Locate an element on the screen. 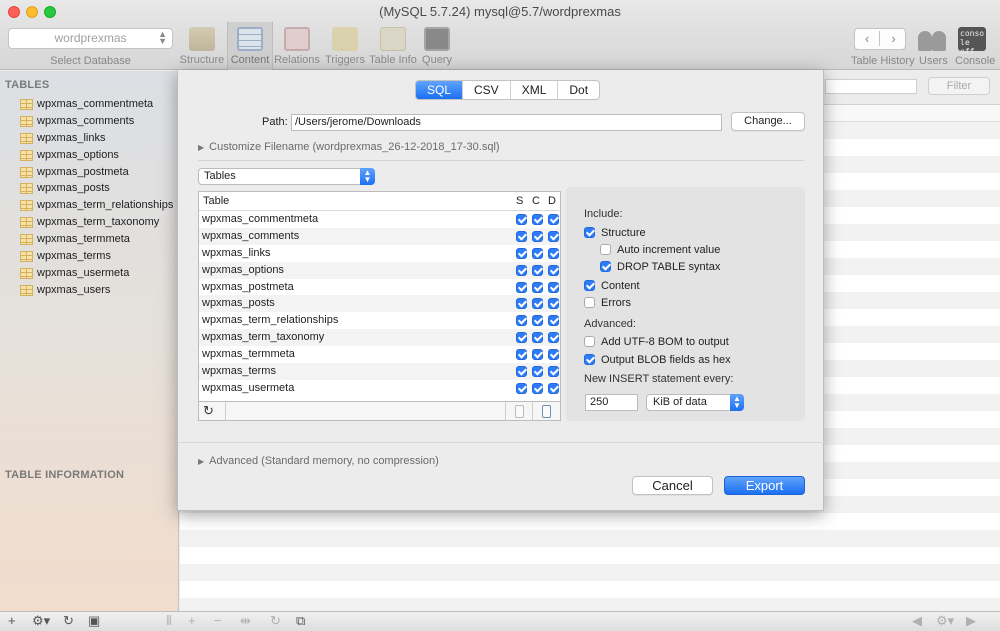 Image resolution: width=1000 pixels, height=631 pixels. add-table-icon: + is located at coordinates (12, 620).